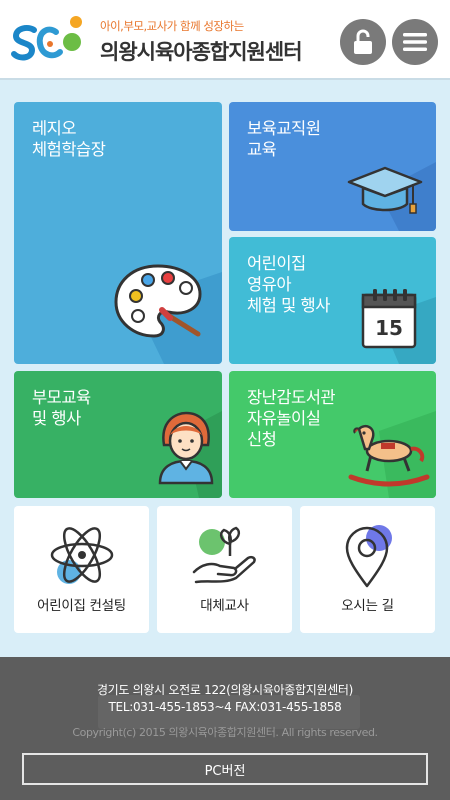  What do you see at coordinates (81, 606) in the screenshot?
I see `tile-label: 어린이집 컨설팅` at bounding box center [81, 606].